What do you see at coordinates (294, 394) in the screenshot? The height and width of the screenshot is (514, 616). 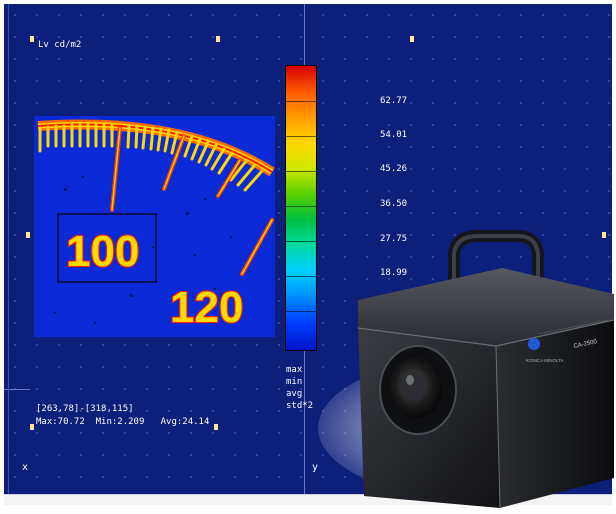 I see `stat-label-avg: avg` at bounding box center [294, 394].